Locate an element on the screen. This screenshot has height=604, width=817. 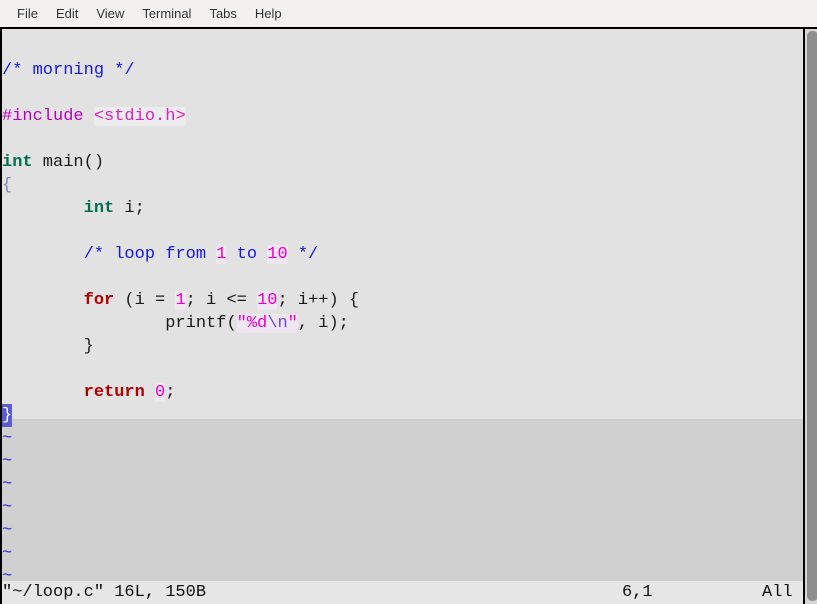
type-int-main: int is located at coordinates (17, 162).